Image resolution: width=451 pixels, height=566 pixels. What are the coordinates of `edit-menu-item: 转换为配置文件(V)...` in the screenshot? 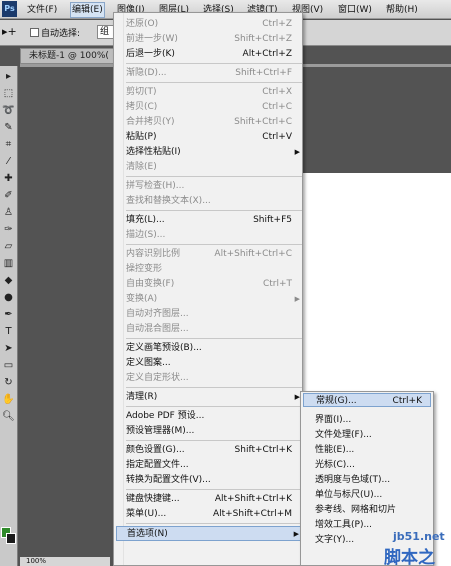 It's located at (214, 480).